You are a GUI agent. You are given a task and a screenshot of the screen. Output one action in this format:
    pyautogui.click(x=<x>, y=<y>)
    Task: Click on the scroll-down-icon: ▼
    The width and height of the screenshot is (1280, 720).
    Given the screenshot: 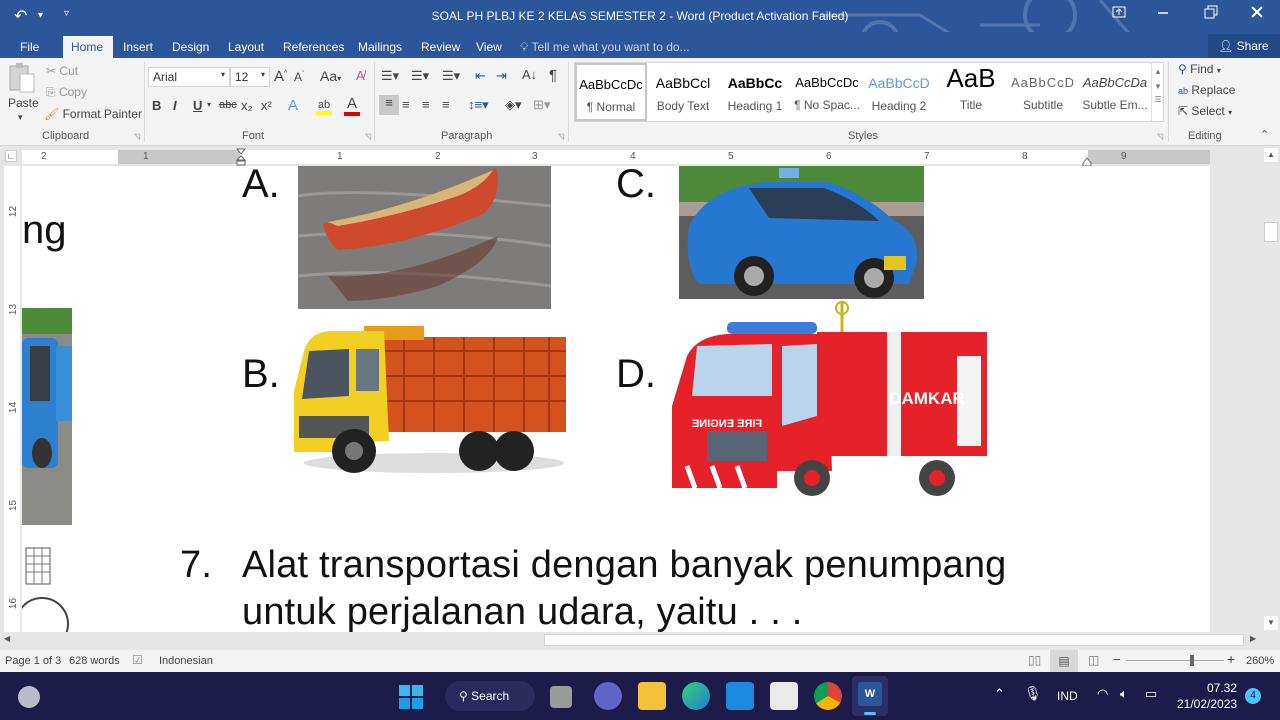 What is the action you would take?
    pyautogui.click(x=1271, y=623)
    